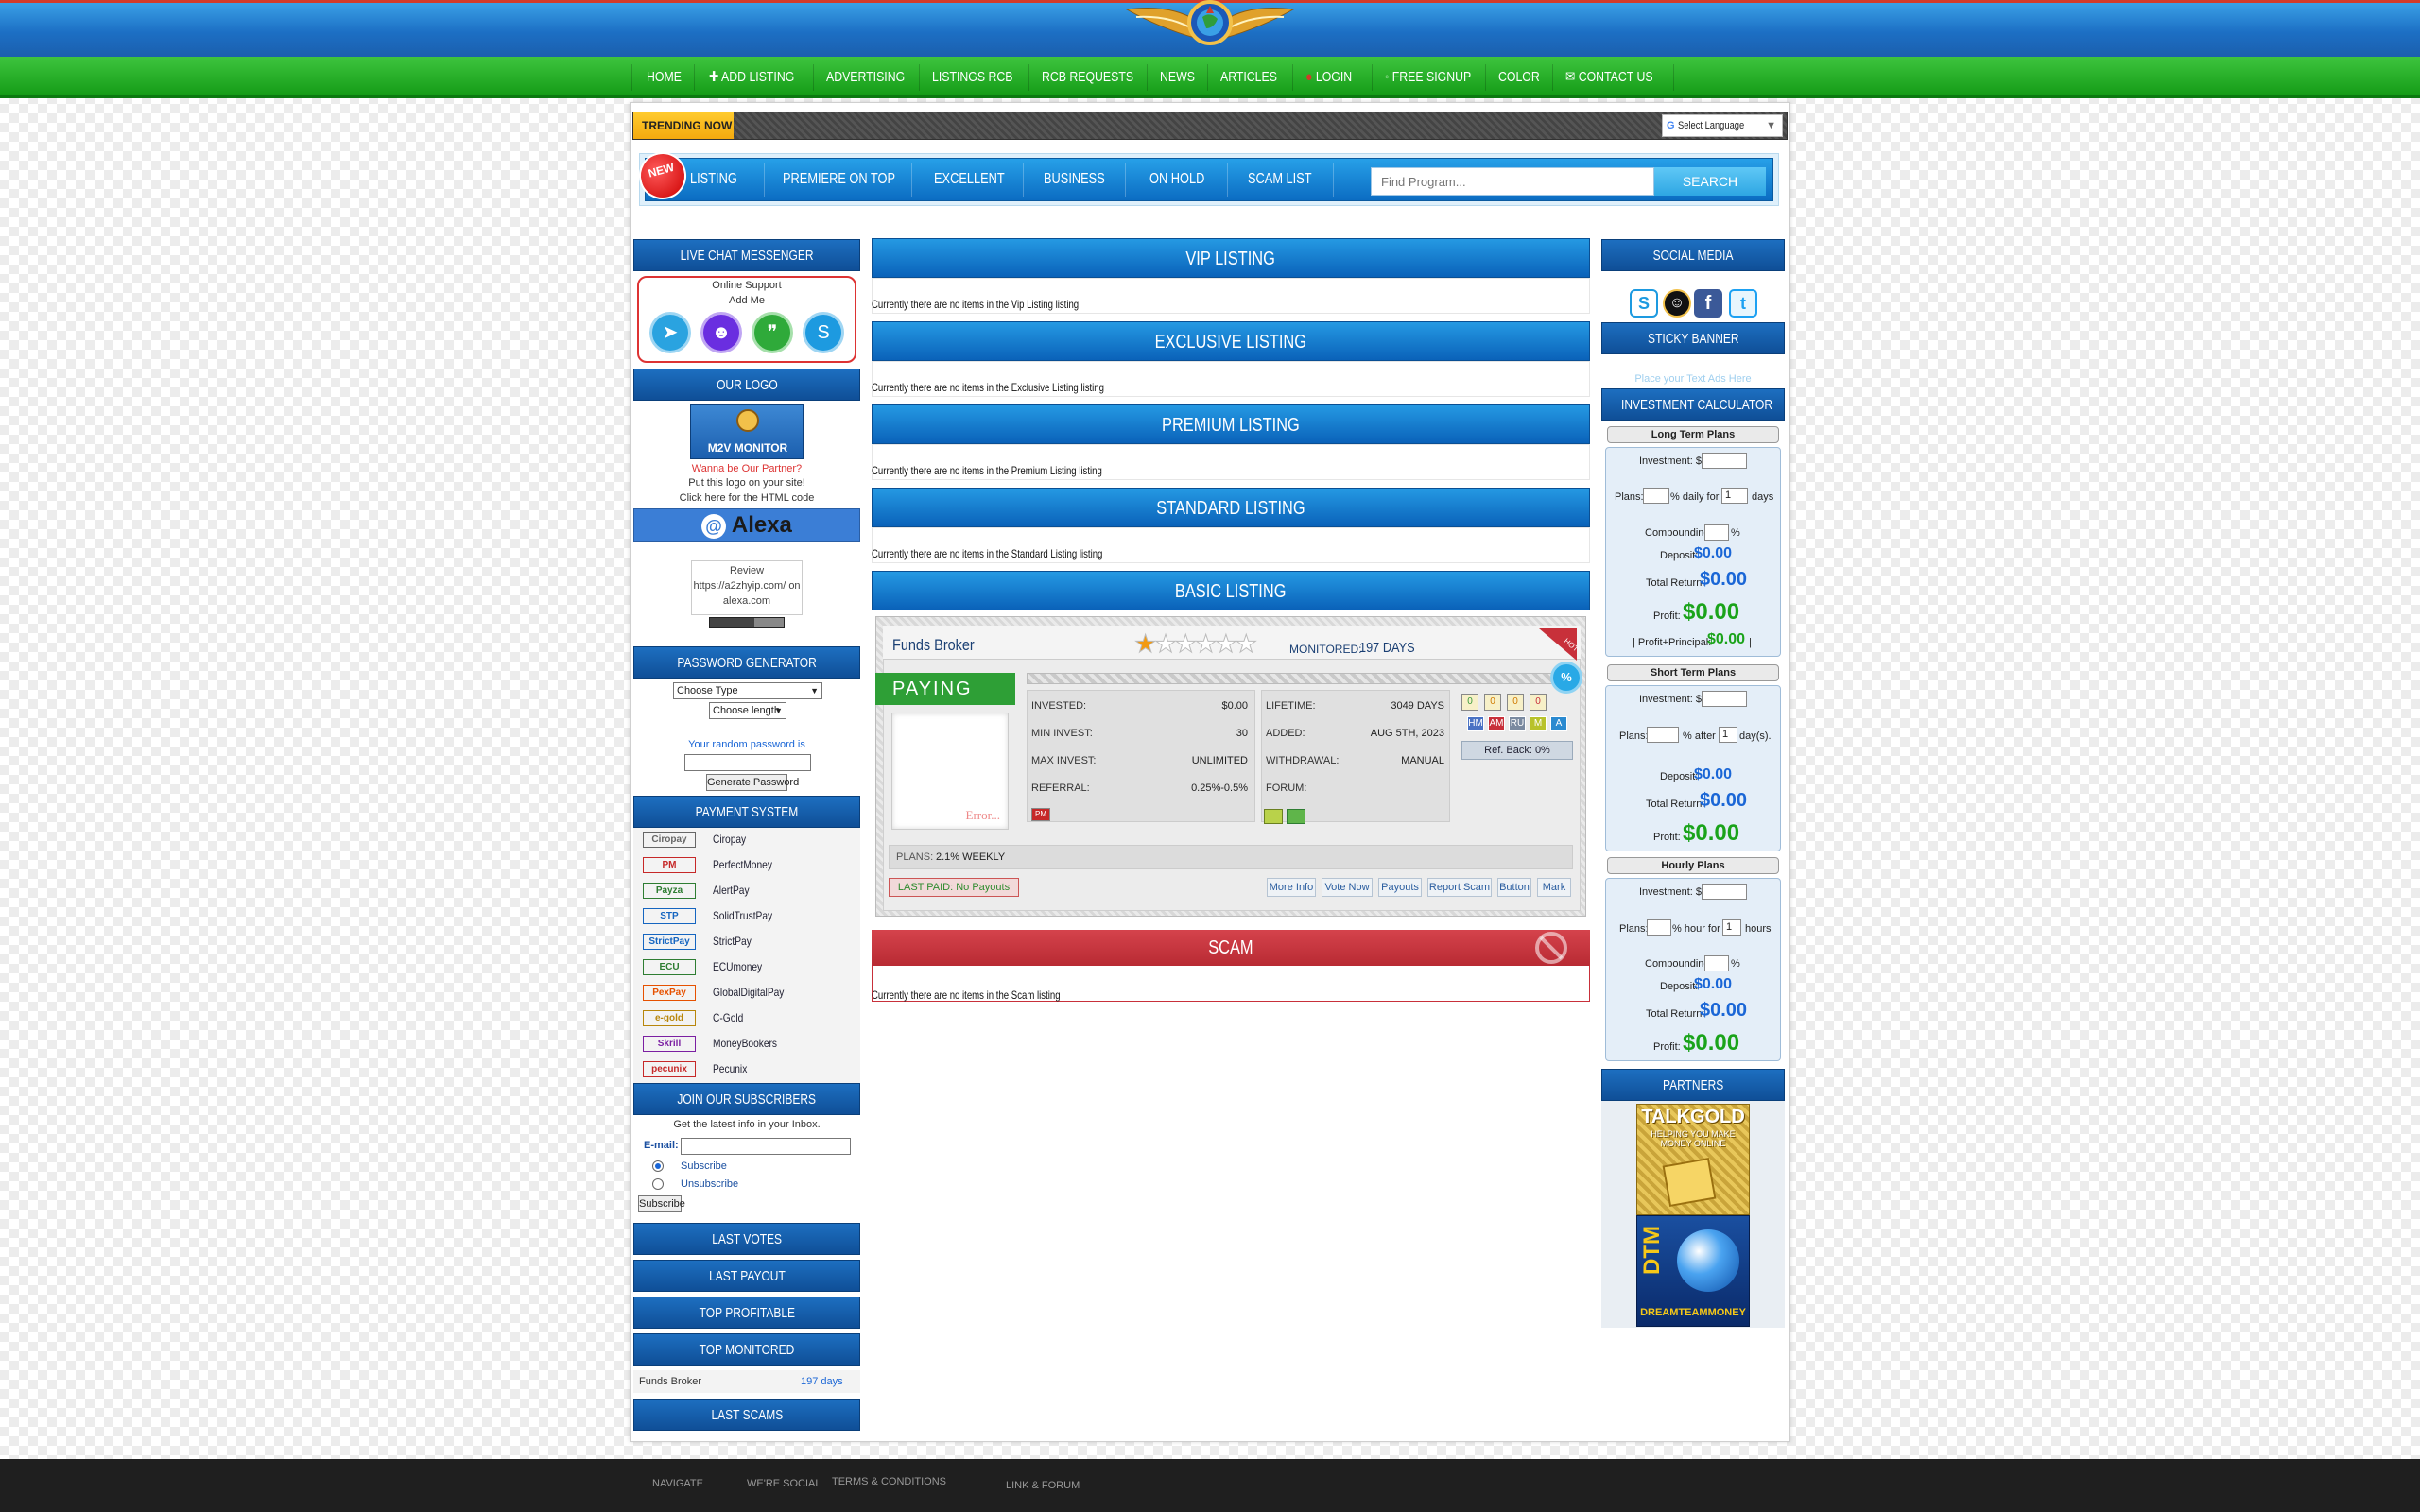 The width and height of the screenshot is (2420, 1512). What do you see at coordinates (746, 525) in the screenshot?
I see `alexa-banner: @ Alexa` at bounding box center [746, 525].